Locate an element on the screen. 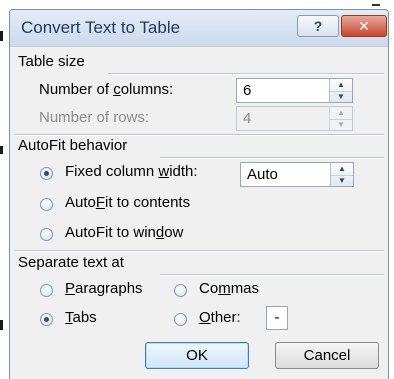 Image resolution: width=394 pixels, height=379 pixels. help-icon: ? is located at coordinates (318, 26).